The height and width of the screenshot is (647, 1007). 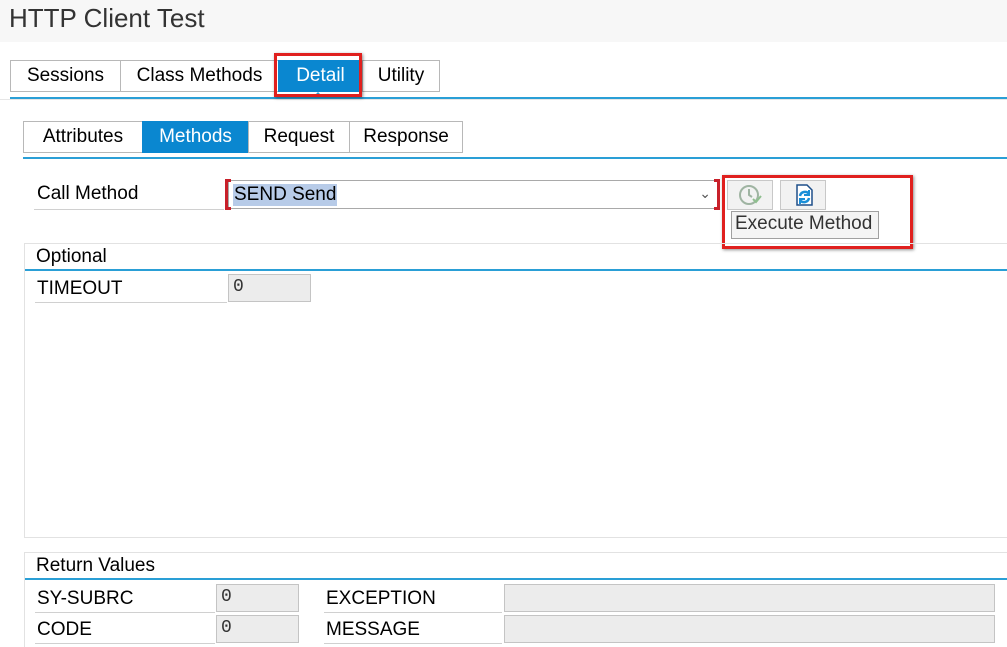 I want to click on timeout-field: 0, so click(x=269, y=288).